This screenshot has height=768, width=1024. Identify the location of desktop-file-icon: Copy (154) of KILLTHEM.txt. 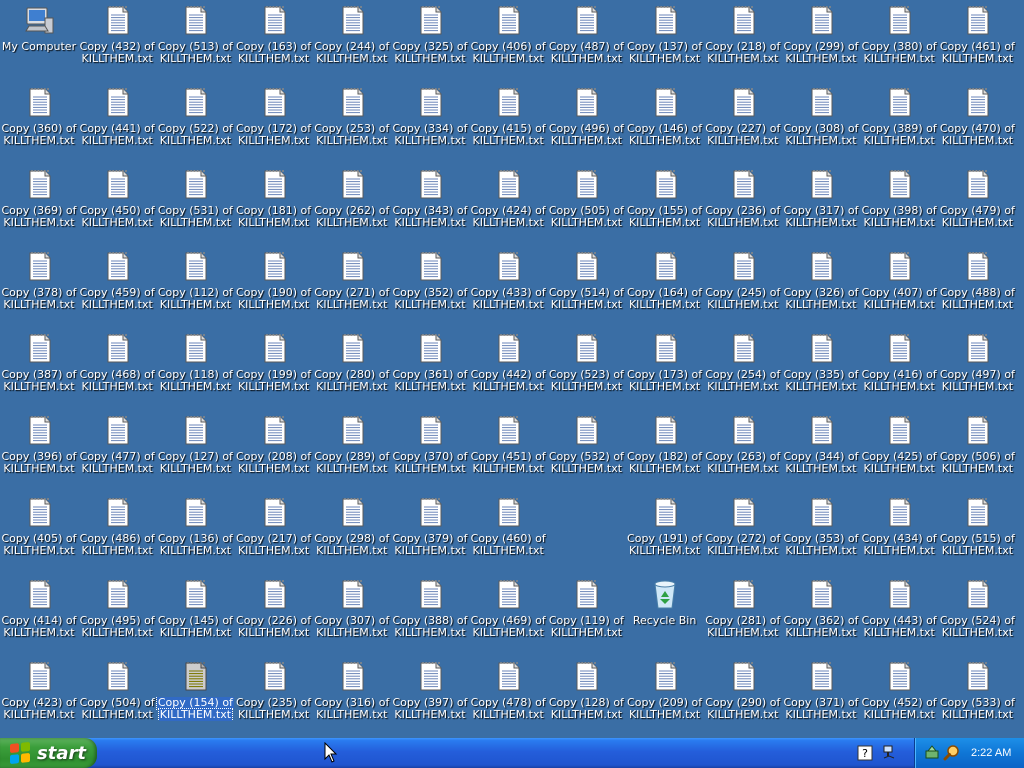
(195, 696).